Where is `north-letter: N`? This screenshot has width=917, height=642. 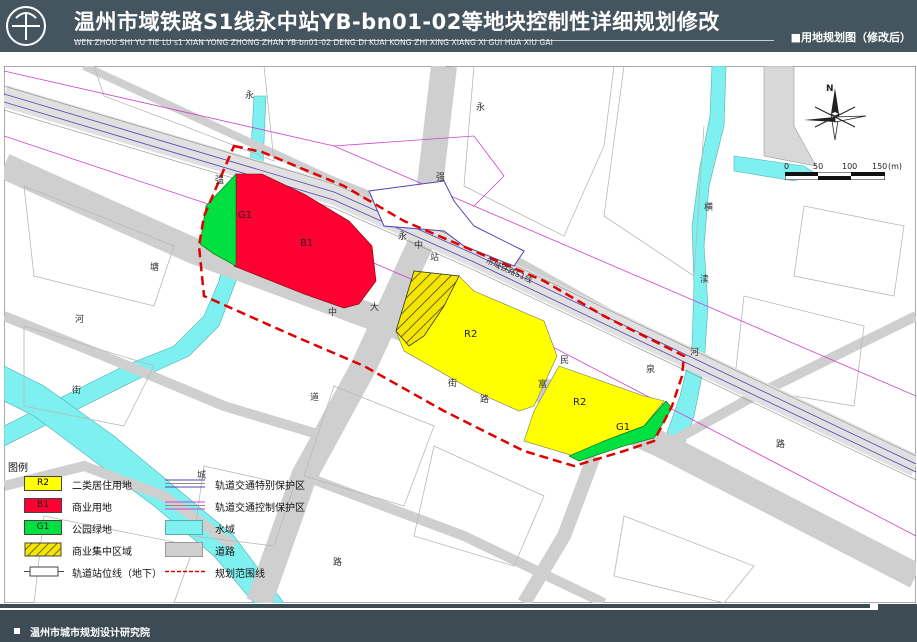 north-letter: N is located at coordinates (830, 89).